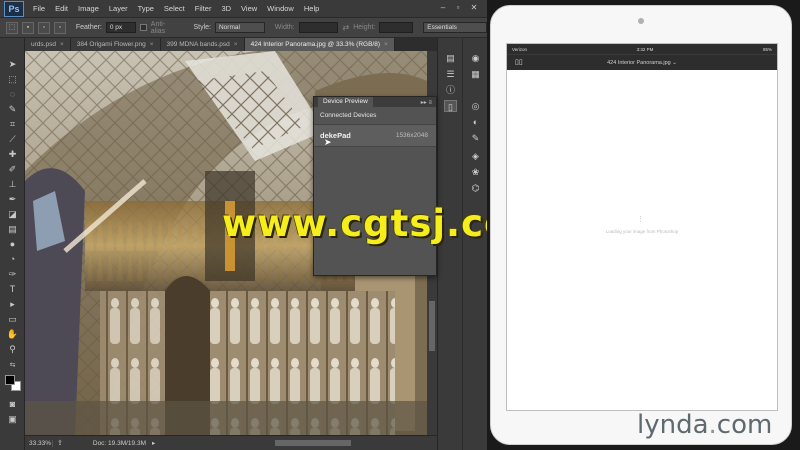 The height and width of the screenshot is (450, 800). I want to click on status-menu-icon: ▸, so click(153, 443).